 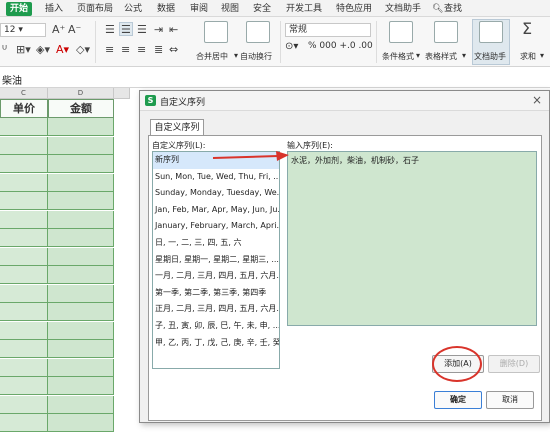 What do you see at coordinates (282, 156) in the screenshot?
I see `arrow-head` at bounding box center [282, 156].